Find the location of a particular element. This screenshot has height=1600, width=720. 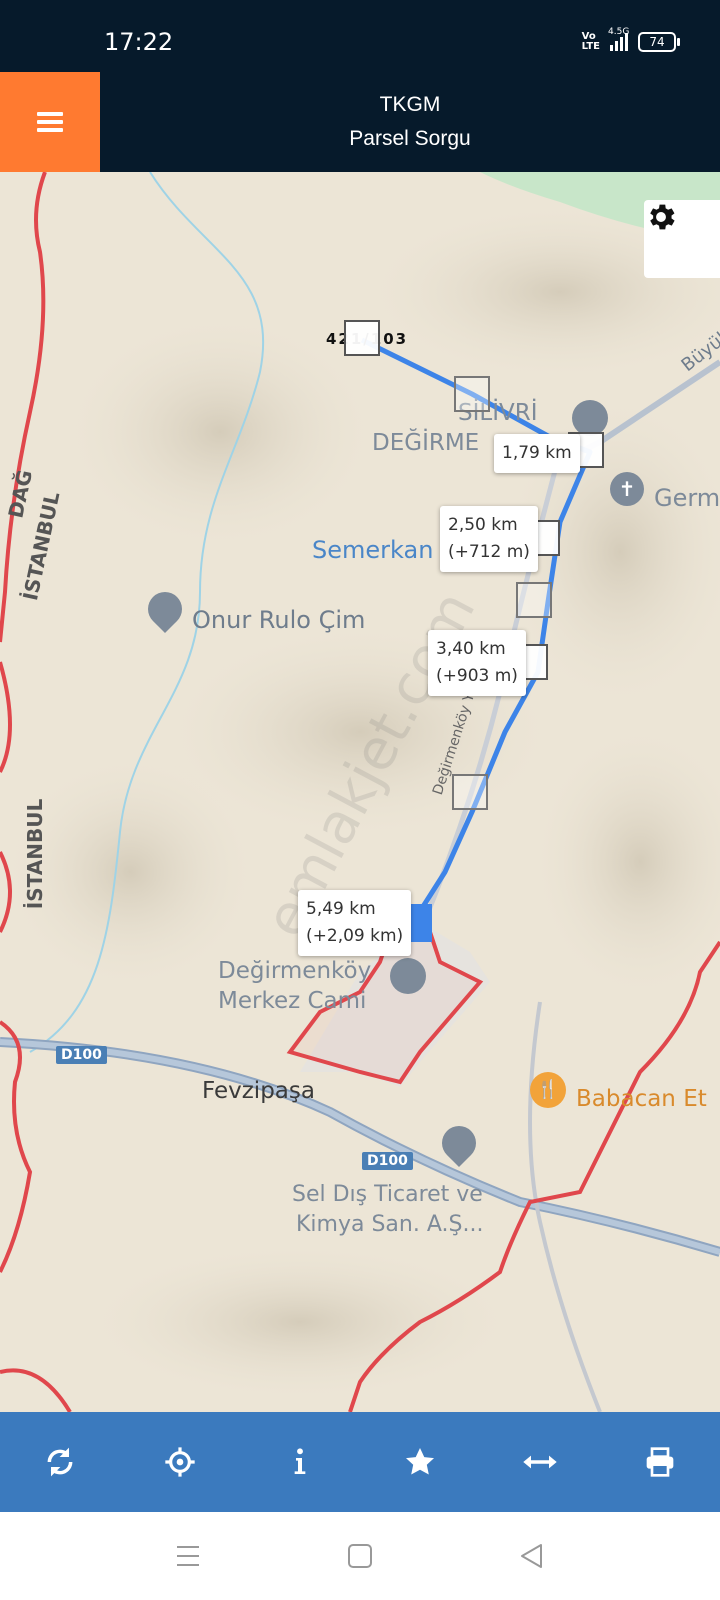

map-toolbar is located at coordinates (360, 1462).